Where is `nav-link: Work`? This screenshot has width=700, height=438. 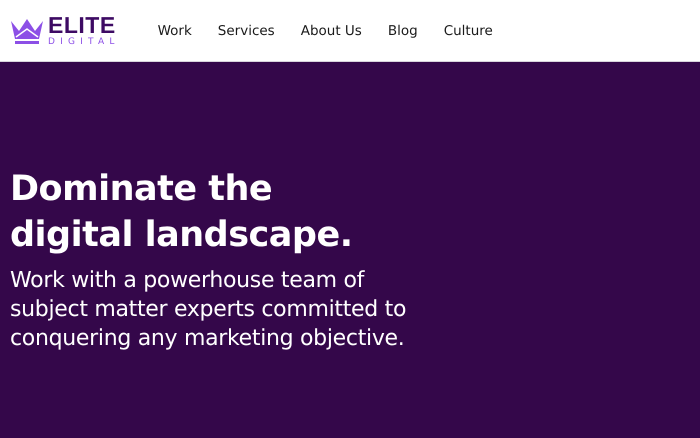 nav-link: Work is located at coordinates (175, 30).